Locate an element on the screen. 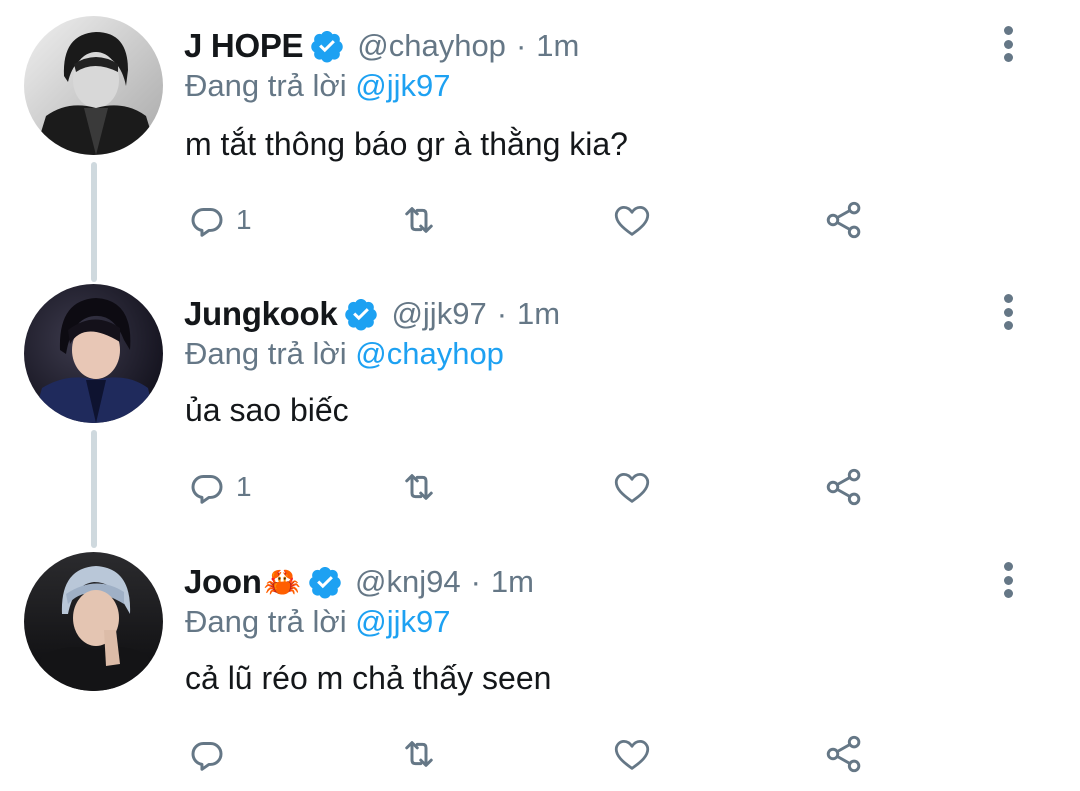 The image size is (1080, 791). crab-emoji-icon: 🦀 is located at coordinates (282, 582).